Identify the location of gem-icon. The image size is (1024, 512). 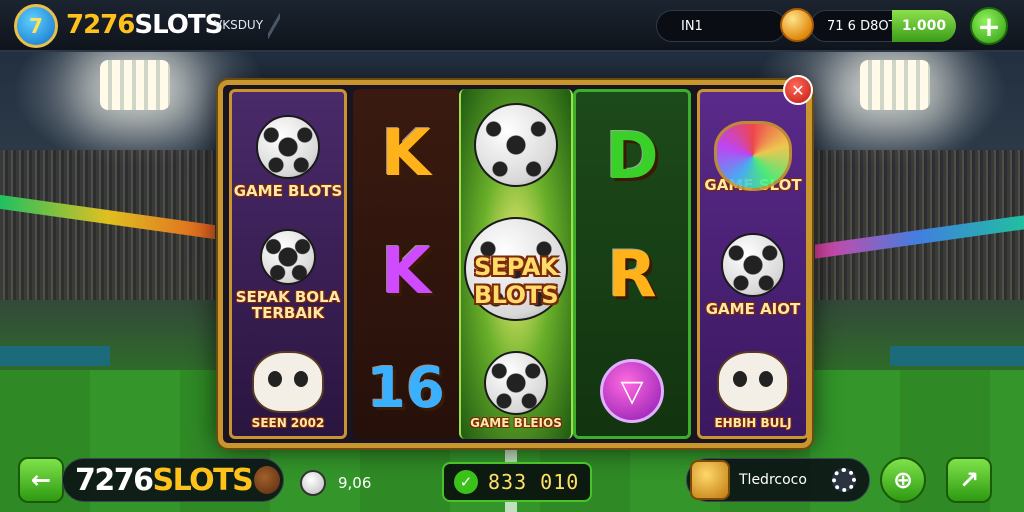
(753, 155).